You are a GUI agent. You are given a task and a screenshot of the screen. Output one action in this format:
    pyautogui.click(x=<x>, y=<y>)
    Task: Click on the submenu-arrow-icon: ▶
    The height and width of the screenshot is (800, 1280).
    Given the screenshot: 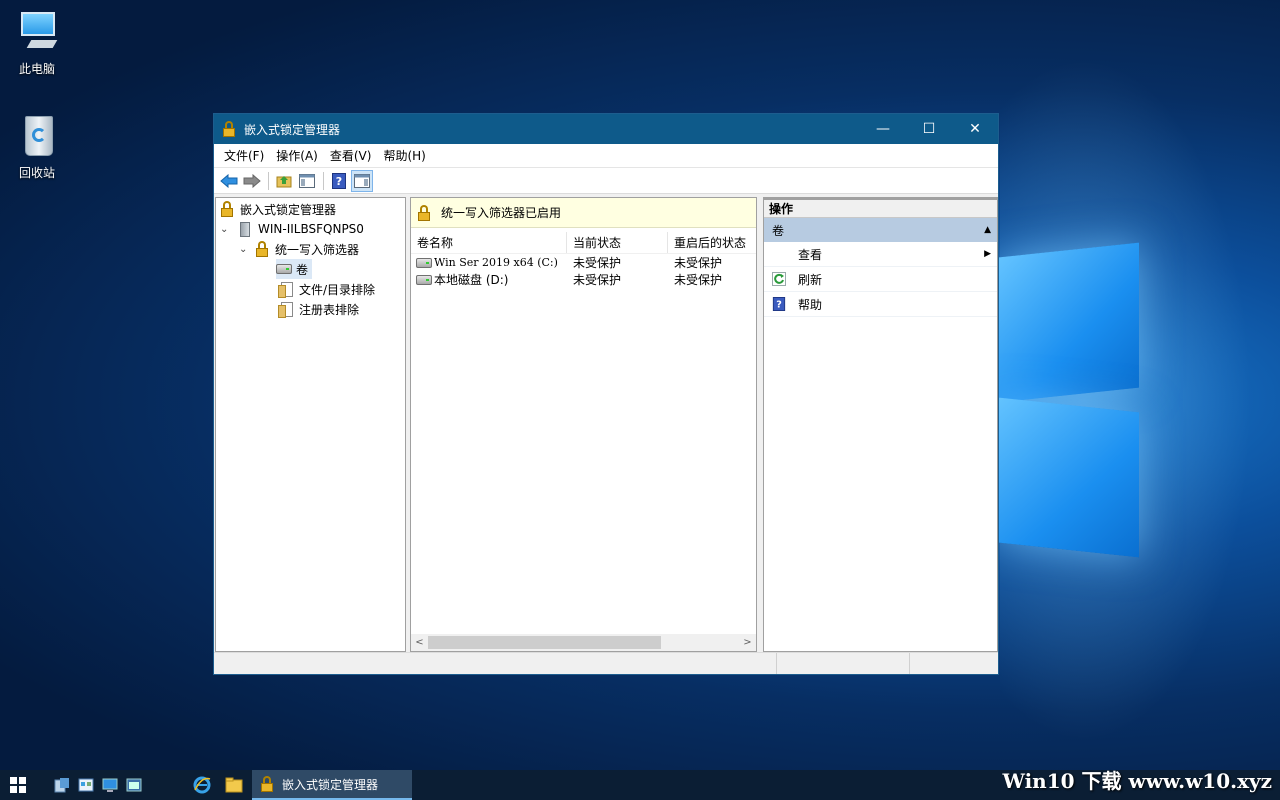 What is the action you would take?
    pyautogui.click(x=987, y=254)
    